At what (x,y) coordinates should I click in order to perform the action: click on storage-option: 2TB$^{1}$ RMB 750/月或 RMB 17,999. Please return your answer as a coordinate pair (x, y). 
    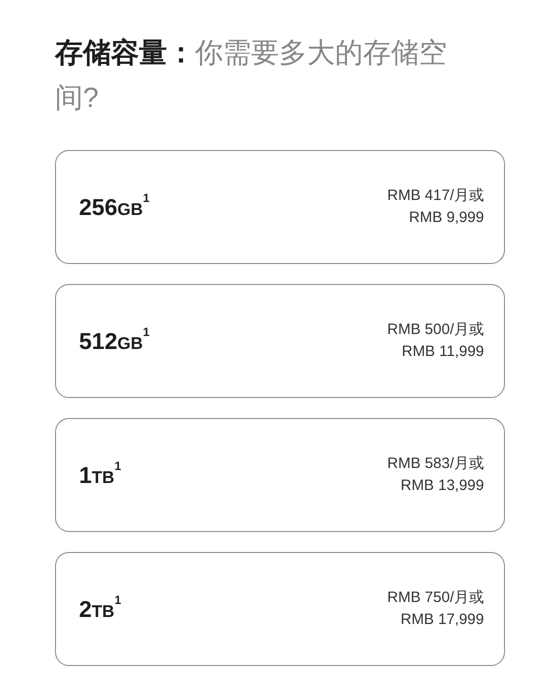
    Looking at the image, I should click on (280, 609).